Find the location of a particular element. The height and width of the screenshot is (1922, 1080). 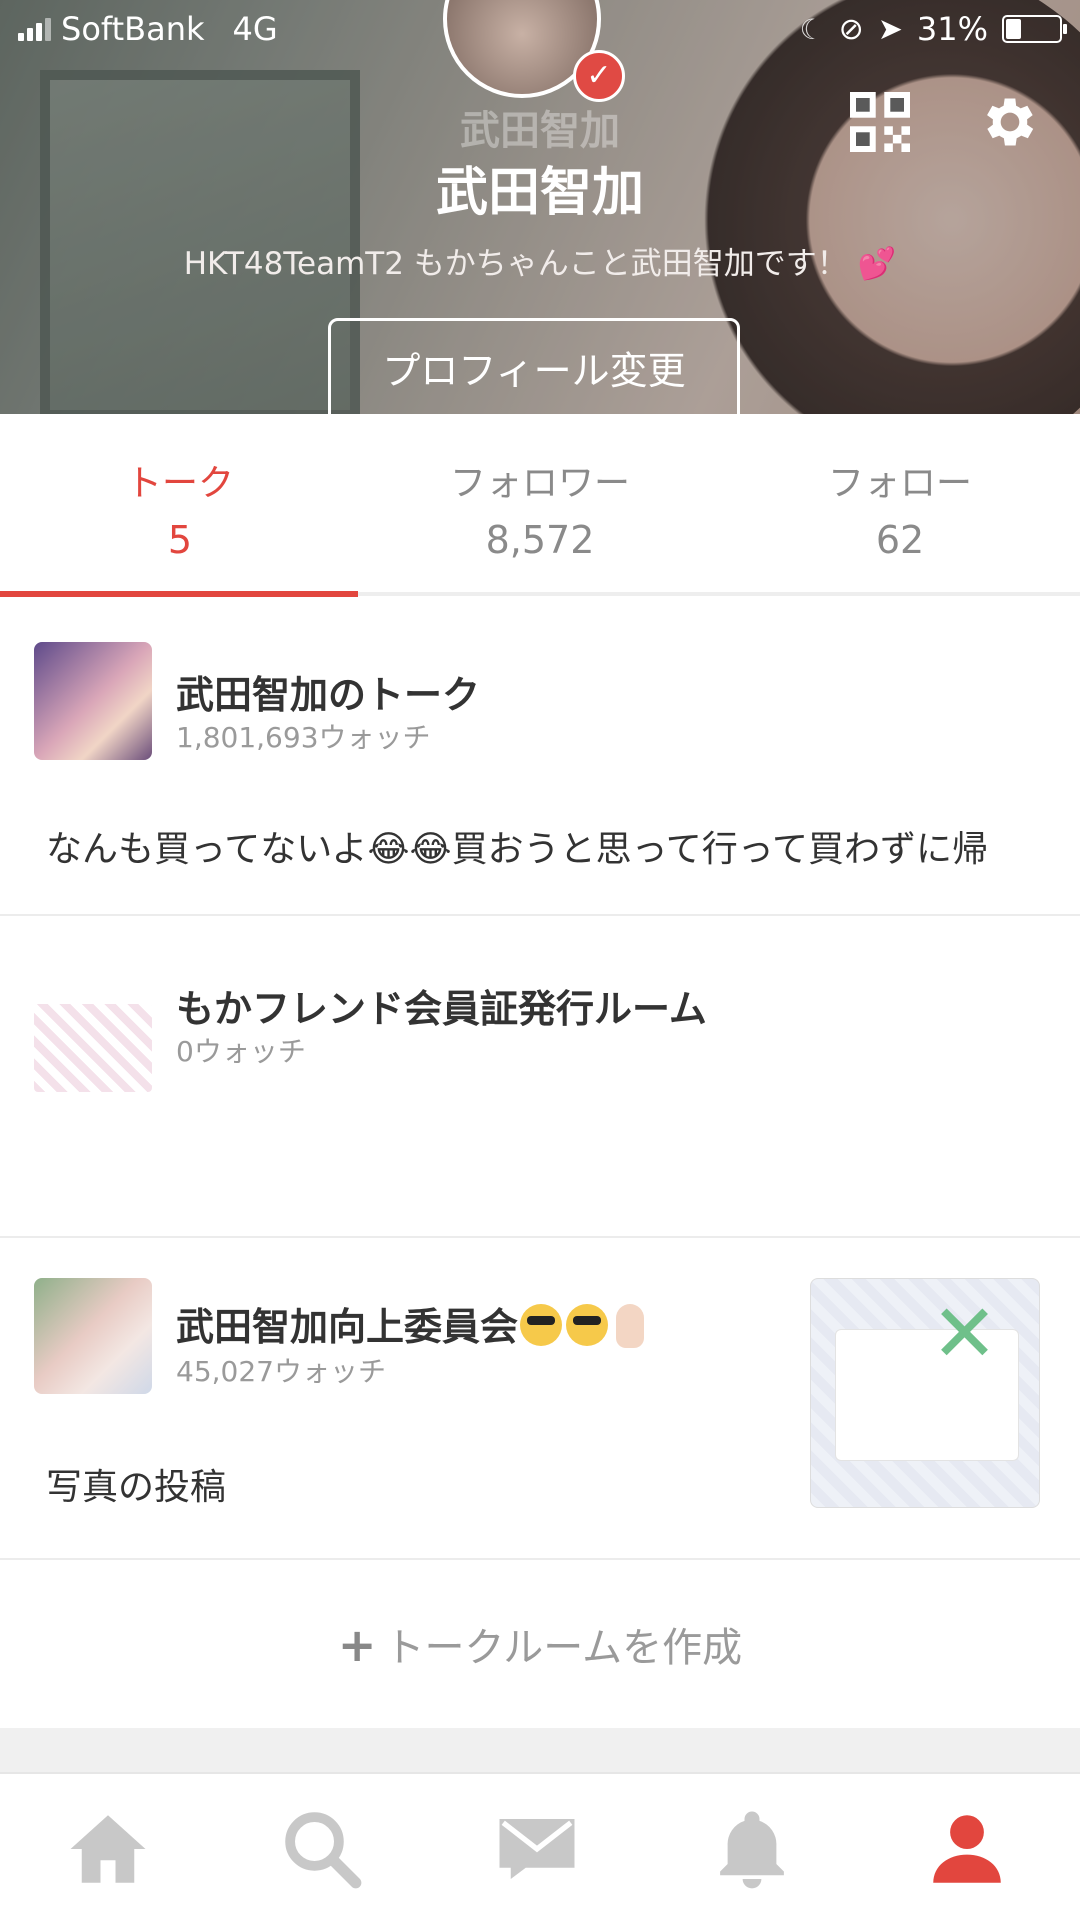

room-watch-count: 1,801,693ウォッチ is located at coordinates (303, 737).